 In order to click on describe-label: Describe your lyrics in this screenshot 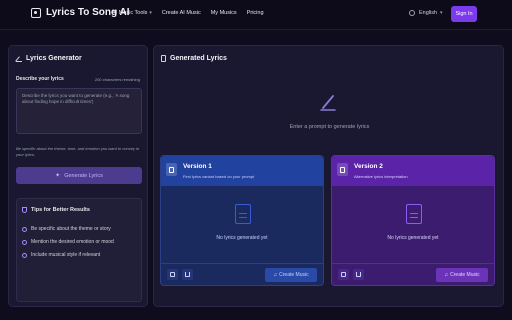, I will do `click(40, 79)`.